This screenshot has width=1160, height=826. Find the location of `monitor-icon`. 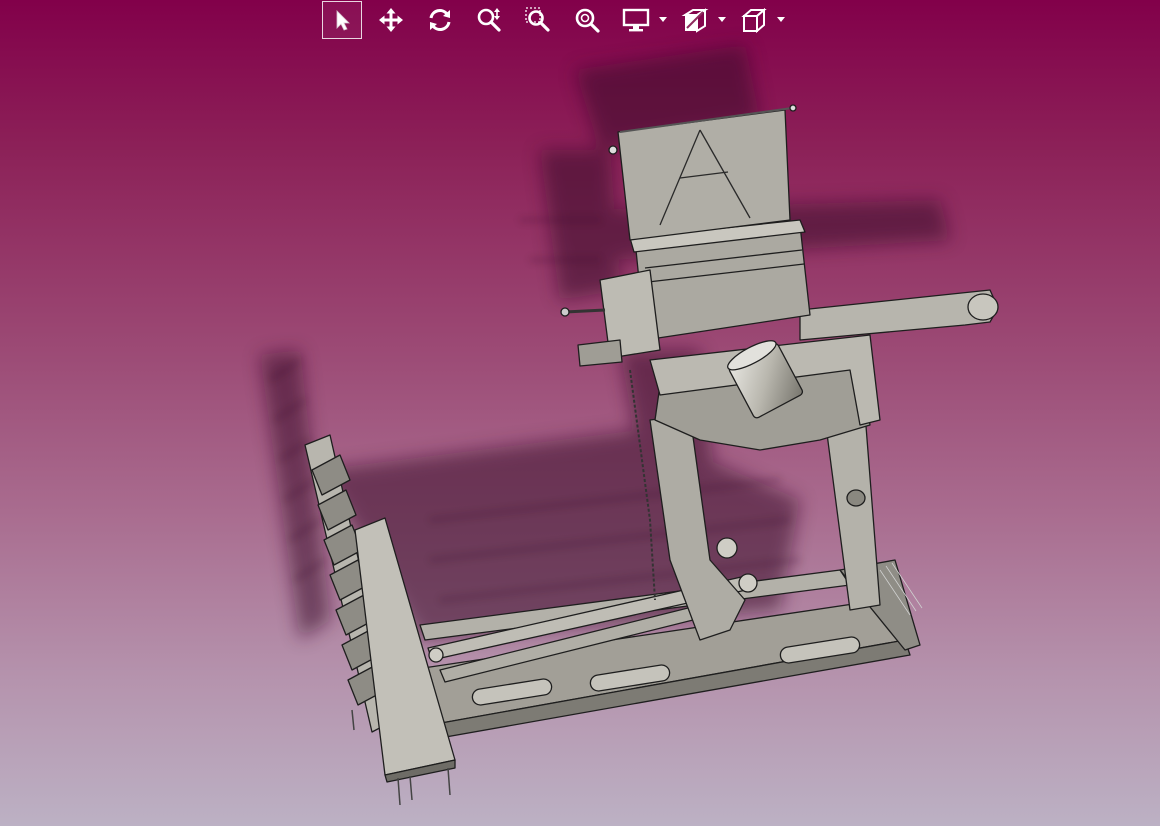

monitor-icon is located at coordinates (636, 20).